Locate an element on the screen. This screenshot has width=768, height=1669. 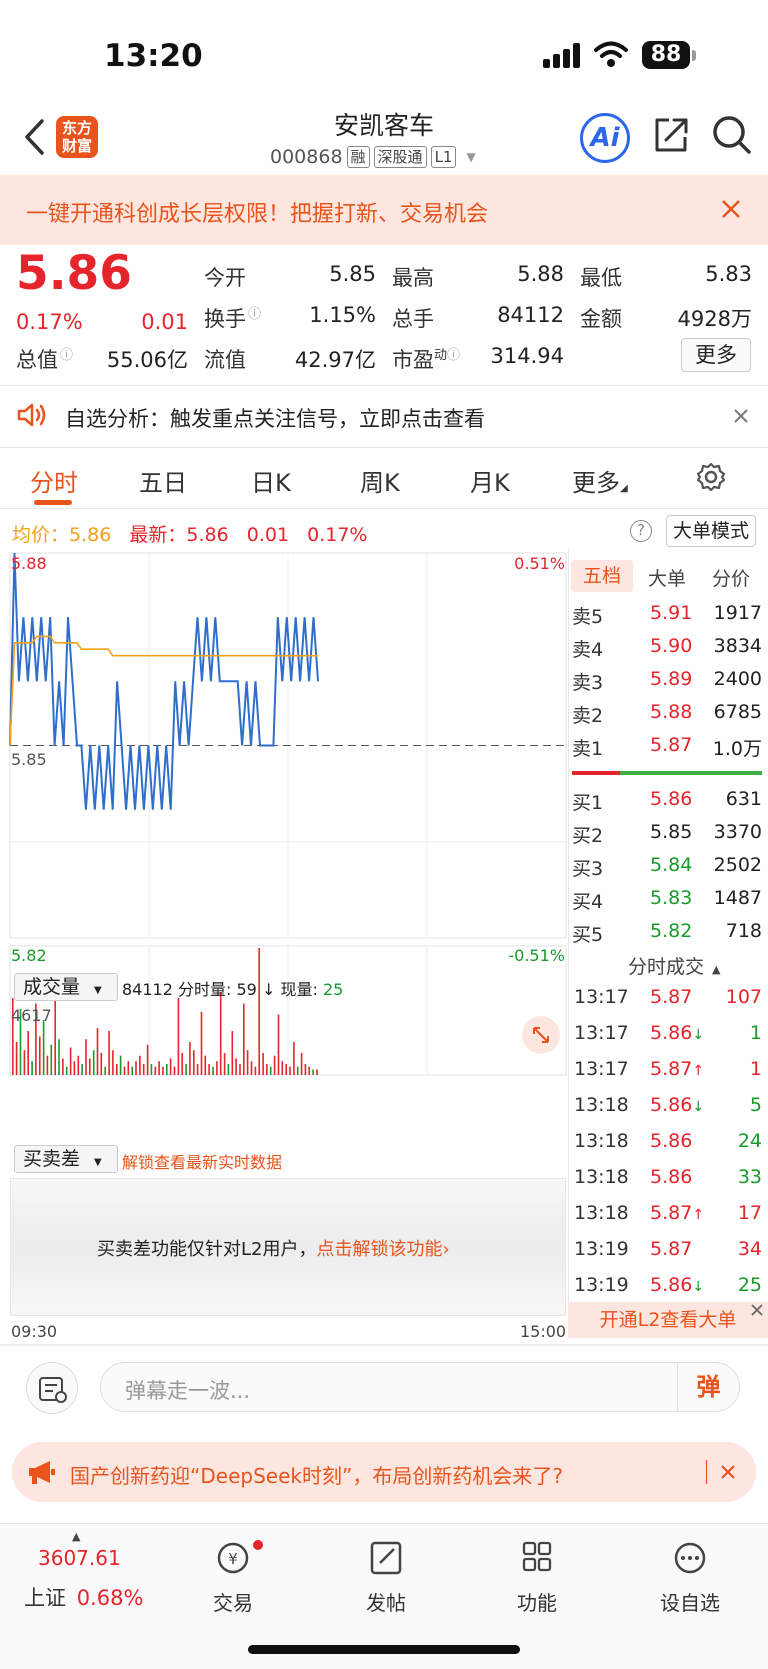
tab-five-day: 五日 is located at coordinates (163, 480).